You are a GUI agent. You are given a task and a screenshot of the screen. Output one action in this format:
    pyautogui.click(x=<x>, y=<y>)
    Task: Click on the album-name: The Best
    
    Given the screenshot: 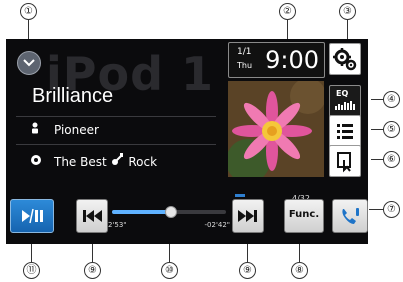 What is the action you would take?
    pyautogui.click(x=80, y=162)
    